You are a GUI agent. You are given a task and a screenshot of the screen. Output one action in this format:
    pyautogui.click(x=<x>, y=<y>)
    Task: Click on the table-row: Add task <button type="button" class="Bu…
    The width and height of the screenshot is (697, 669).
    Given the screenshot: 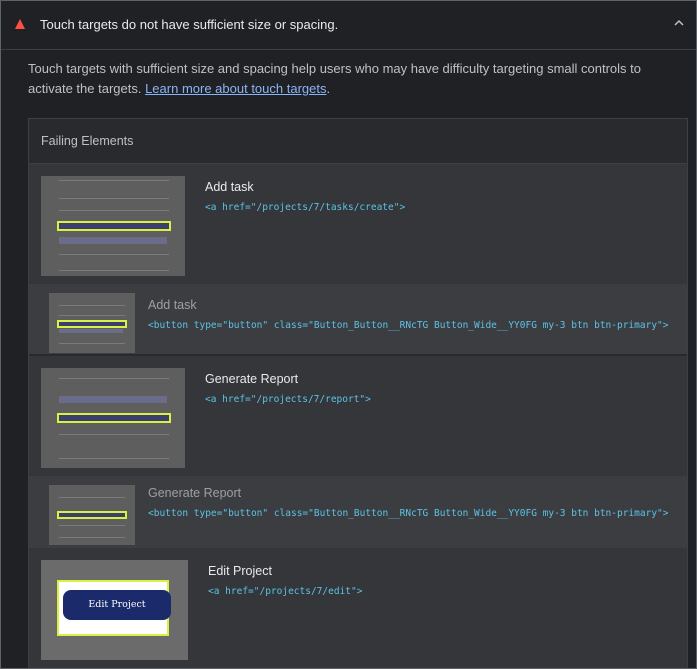 What is the action you would take?
    pyautogui.click(x=358, y=319)
    